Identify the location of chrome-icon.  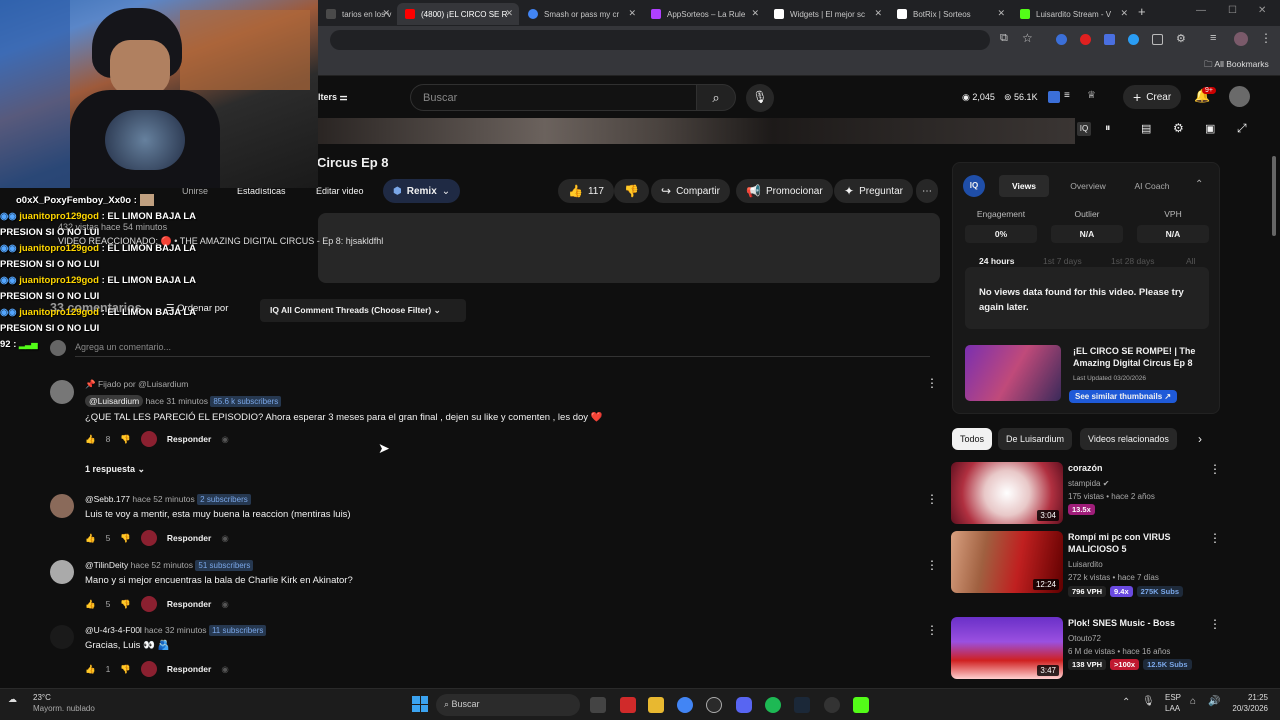
(685, 705).